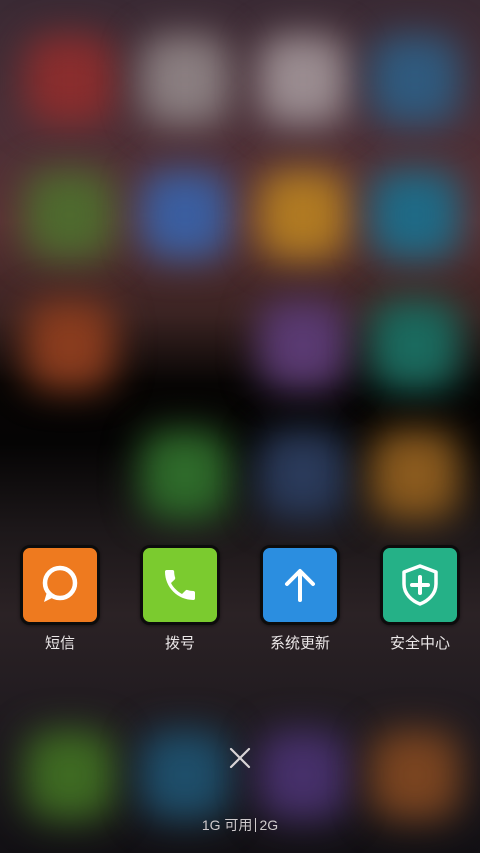 The width and height of the screenshot is (480, 853). What do you see at coordinates (179, 643) in the screenshot?
I see `app-label: 拨号` at bounding box center [179, 643].